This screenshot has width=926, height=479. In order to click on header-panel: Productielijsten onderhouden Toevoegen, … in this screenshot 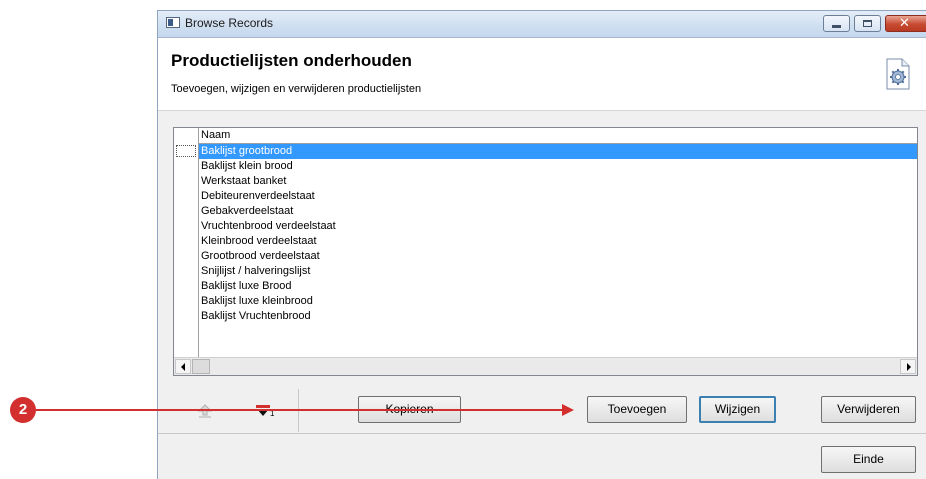, I will do `click(542, 74)`.